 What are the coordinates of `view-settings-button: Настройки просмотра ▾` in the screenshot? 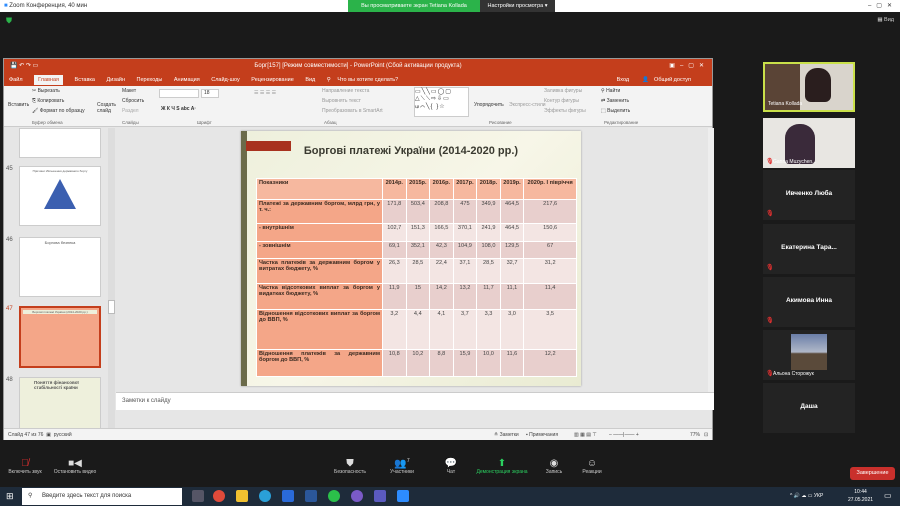 It's located at (517, 6).